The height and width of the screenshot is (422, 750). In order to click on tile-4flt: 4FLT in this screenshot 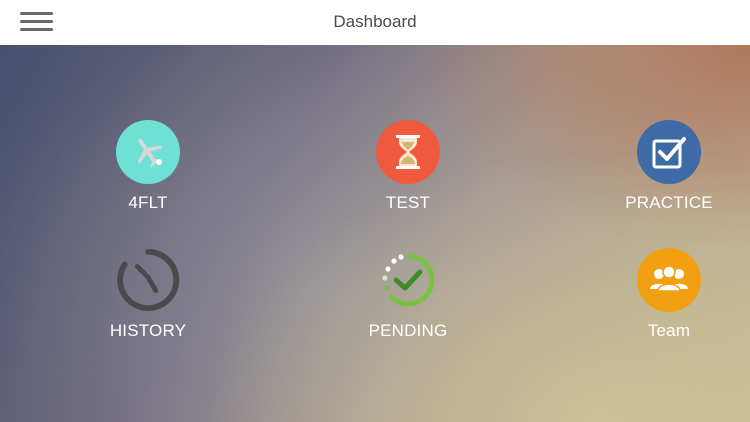, I will do `click(148, 175)`.